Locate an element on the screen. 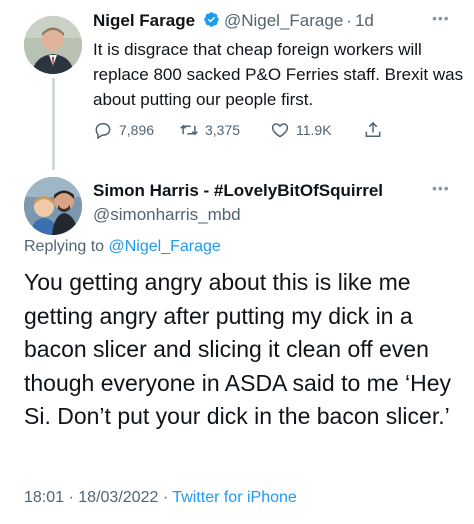 The height and width of the screenshot is (524, 474). retweet-icon is located at coordinates (189, 130).